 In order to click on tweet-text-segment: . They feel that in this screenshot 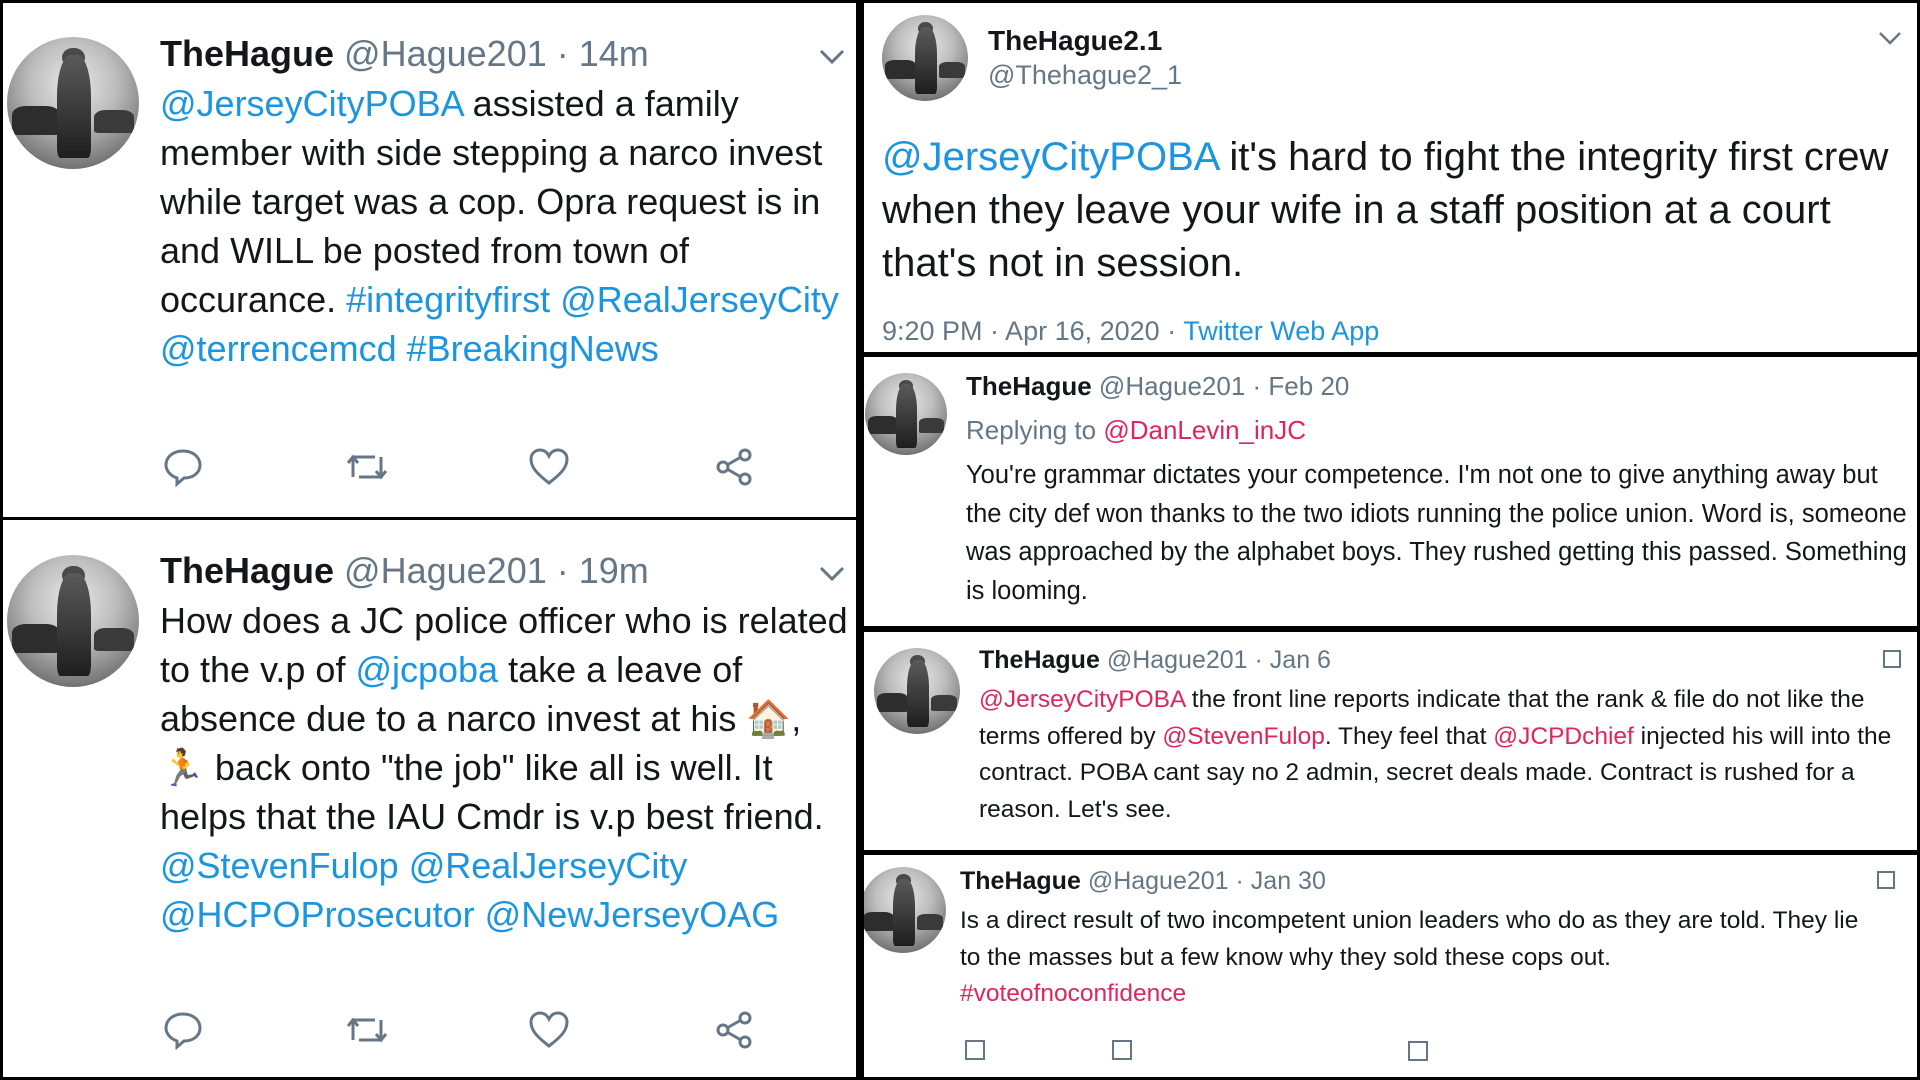, I will do `click(1409, 736)`.